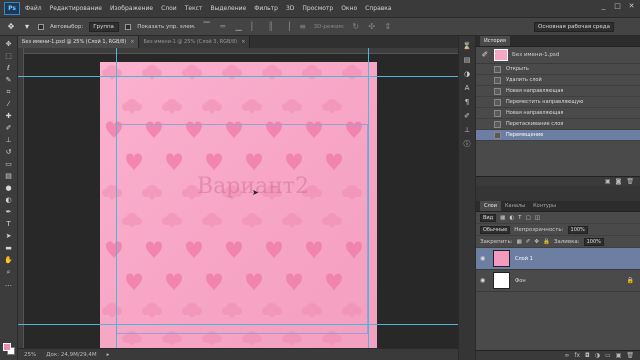 The height and width of the screenshot is (360, 640). I want to click on zoom-level: 25%, so click(30, 355).